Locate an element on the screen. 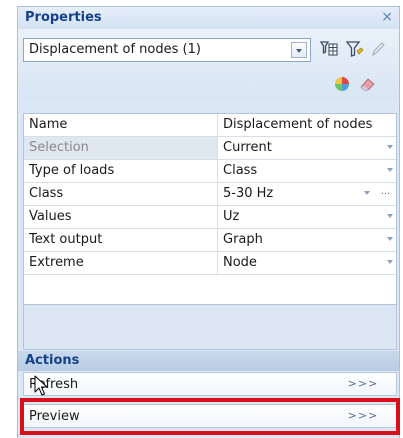 This screenshot has height=438, width=403. property-row-selection: Selection Current is located at coordinates (210, 148).